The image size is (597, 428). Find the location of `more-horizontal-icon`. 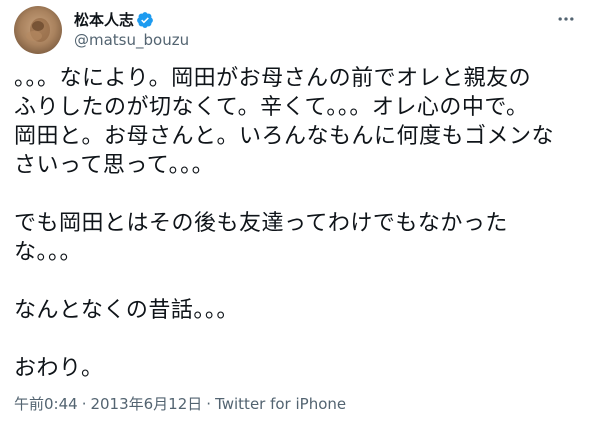

more-horizontal-icon is located at coordinates (566, 19).